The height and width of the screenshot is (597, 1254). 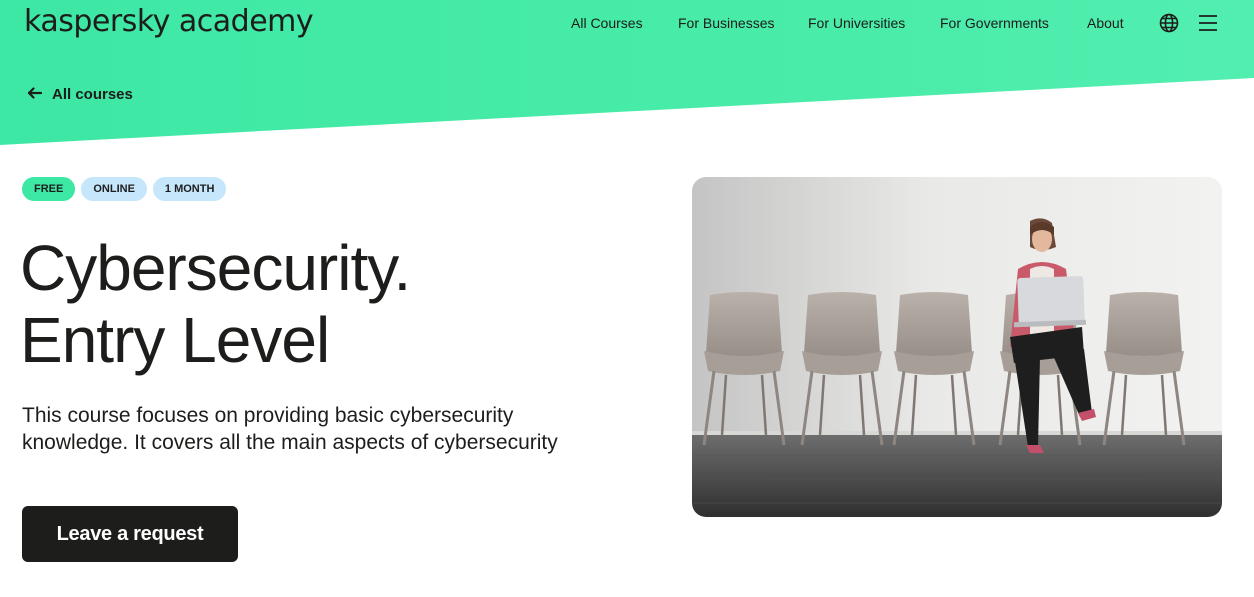 I want to click on nav-all-courses: All Courses, so click(x=607, y=23).